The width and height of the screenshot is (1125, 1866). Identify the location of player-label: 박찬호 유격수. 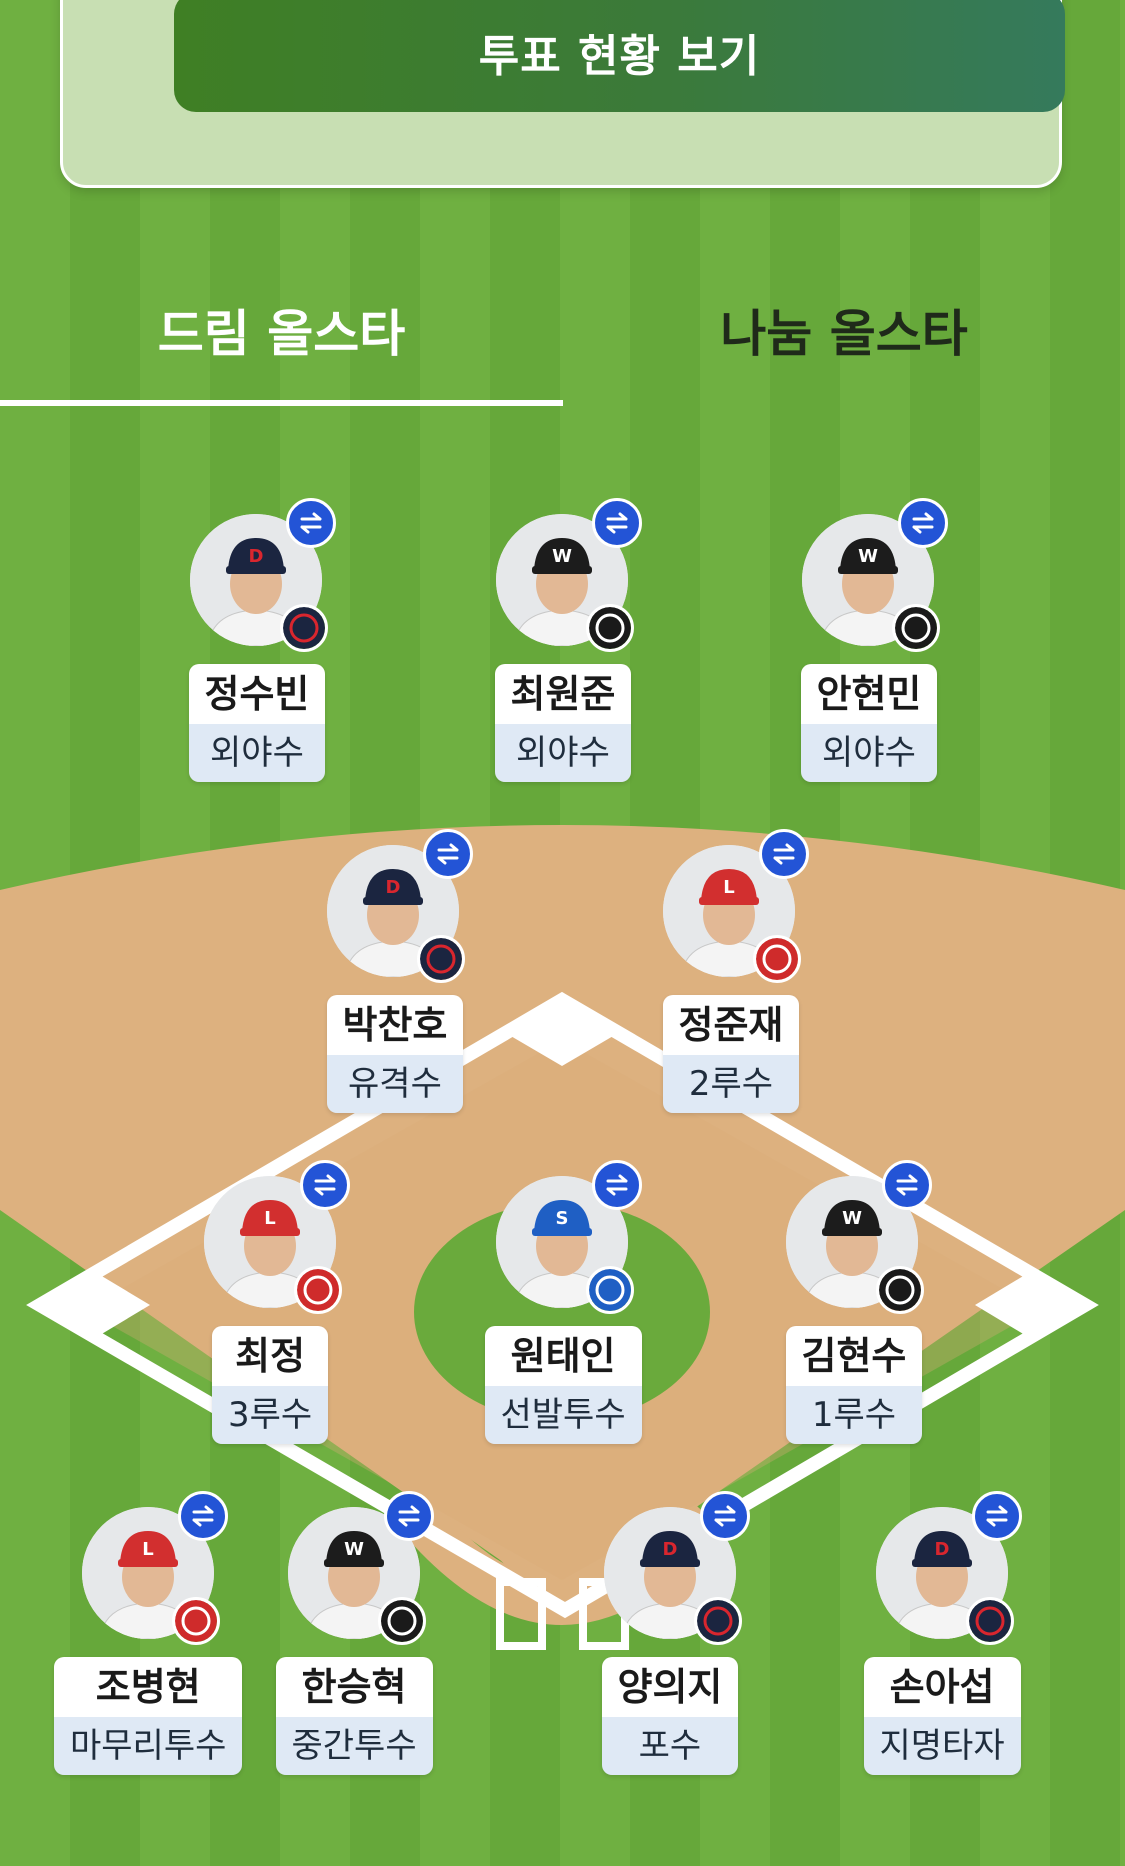
(395, 1054).